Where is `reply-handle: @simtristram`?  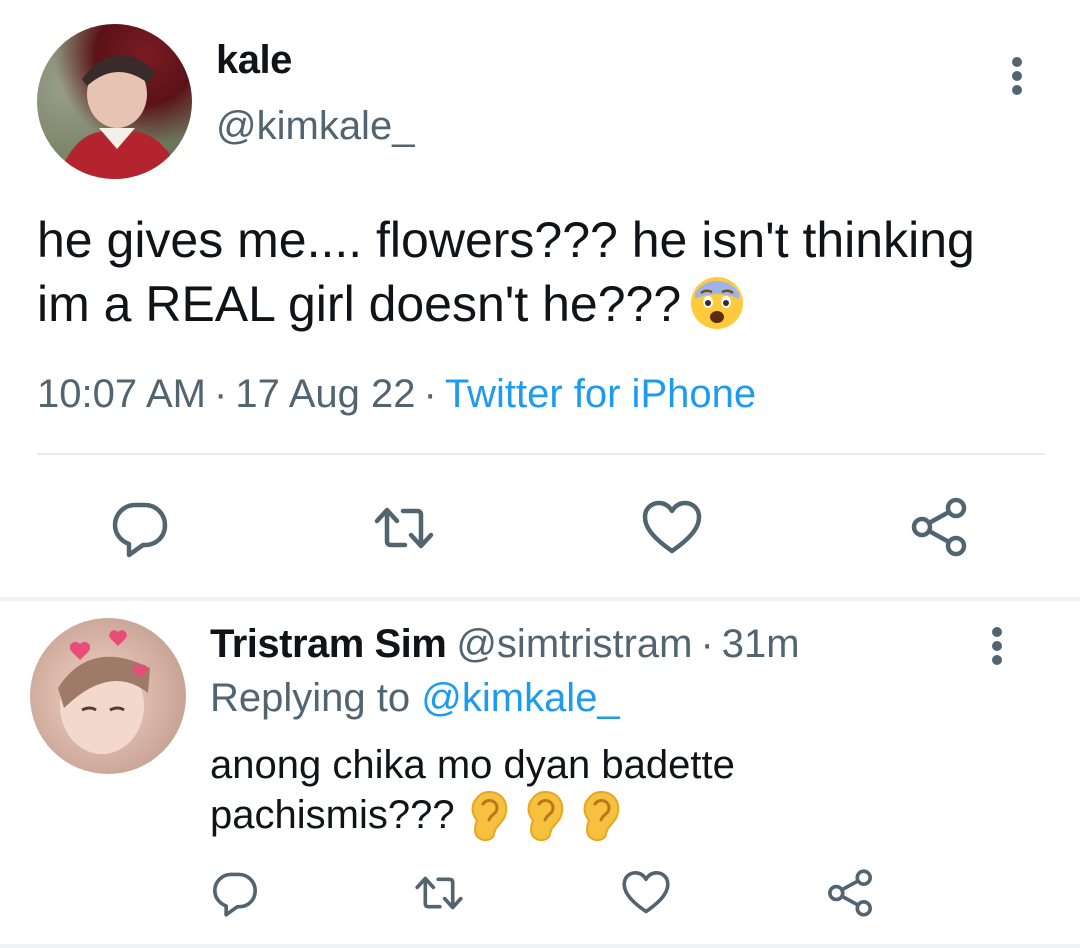
reply-handle: @simtristram is located at coordinates (574, 644).